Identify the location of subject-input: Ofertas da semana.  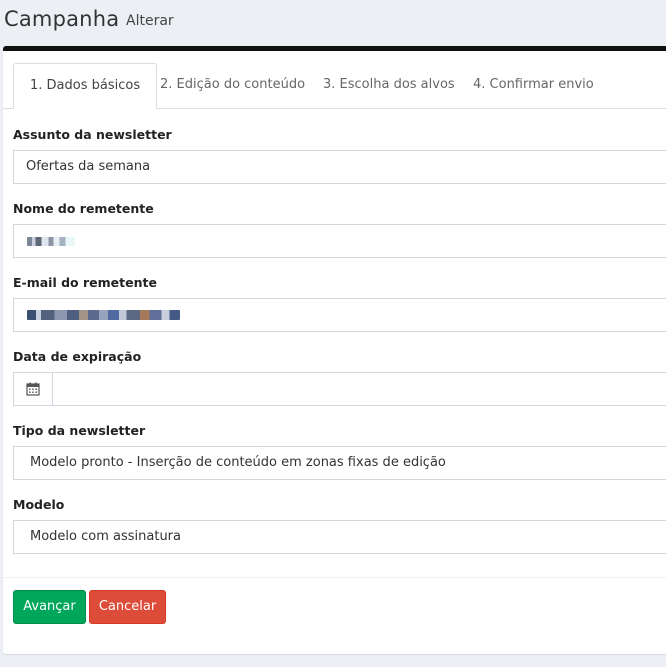
(339, 167).